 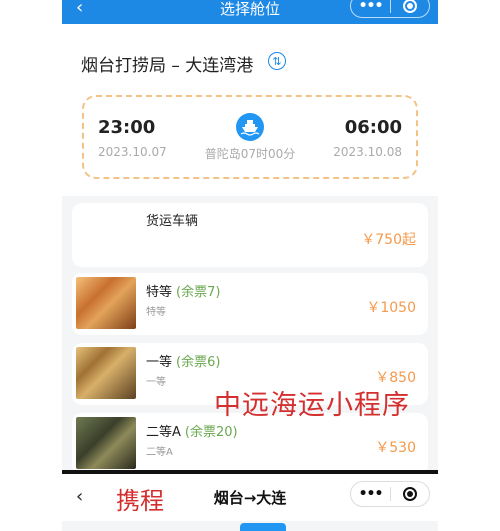 I want to click on cabin-price: ￥530, so click(x=395, y=448).